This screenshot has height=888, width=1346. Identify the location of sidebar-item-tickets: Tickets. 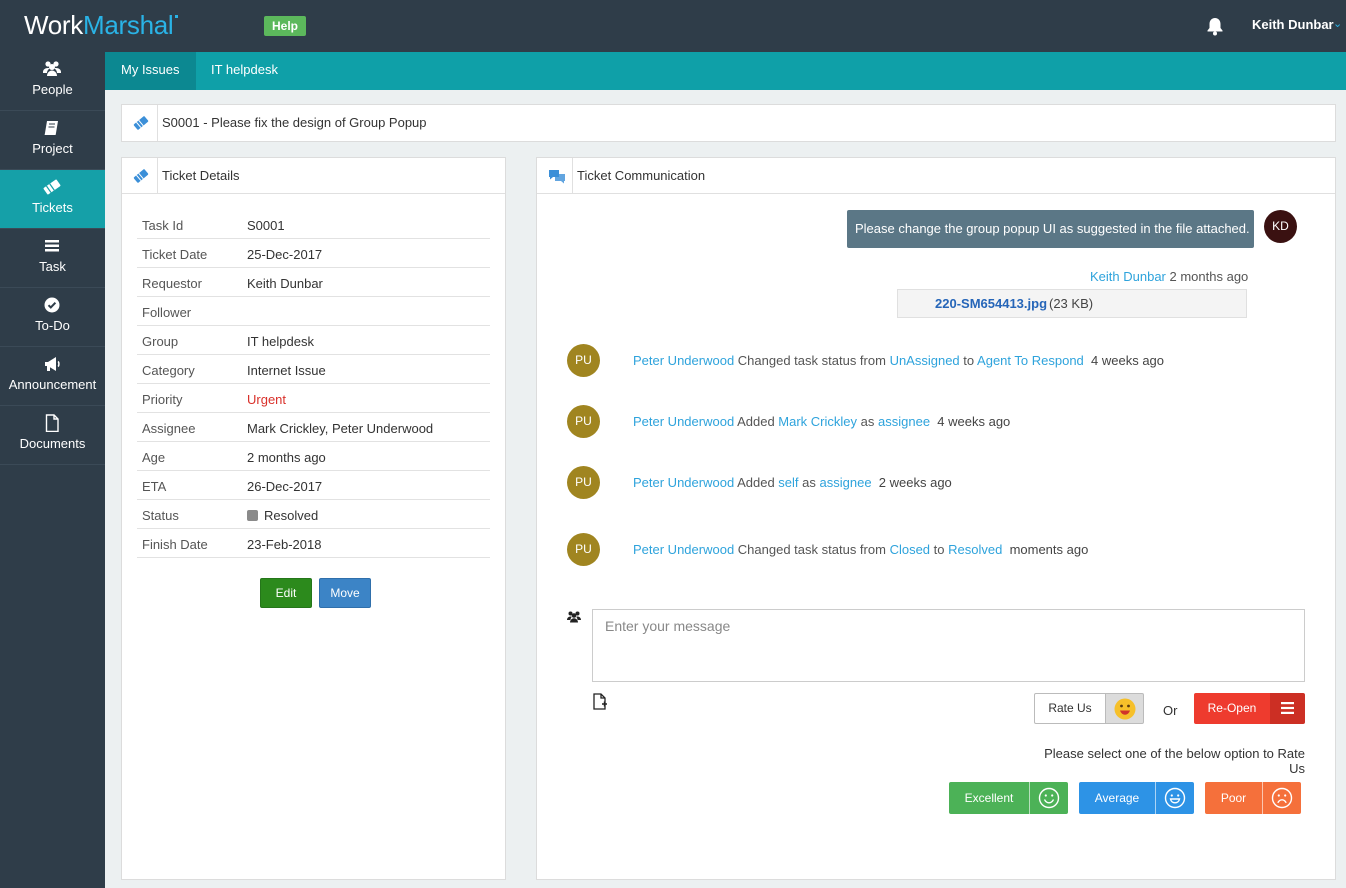
(52, 199).